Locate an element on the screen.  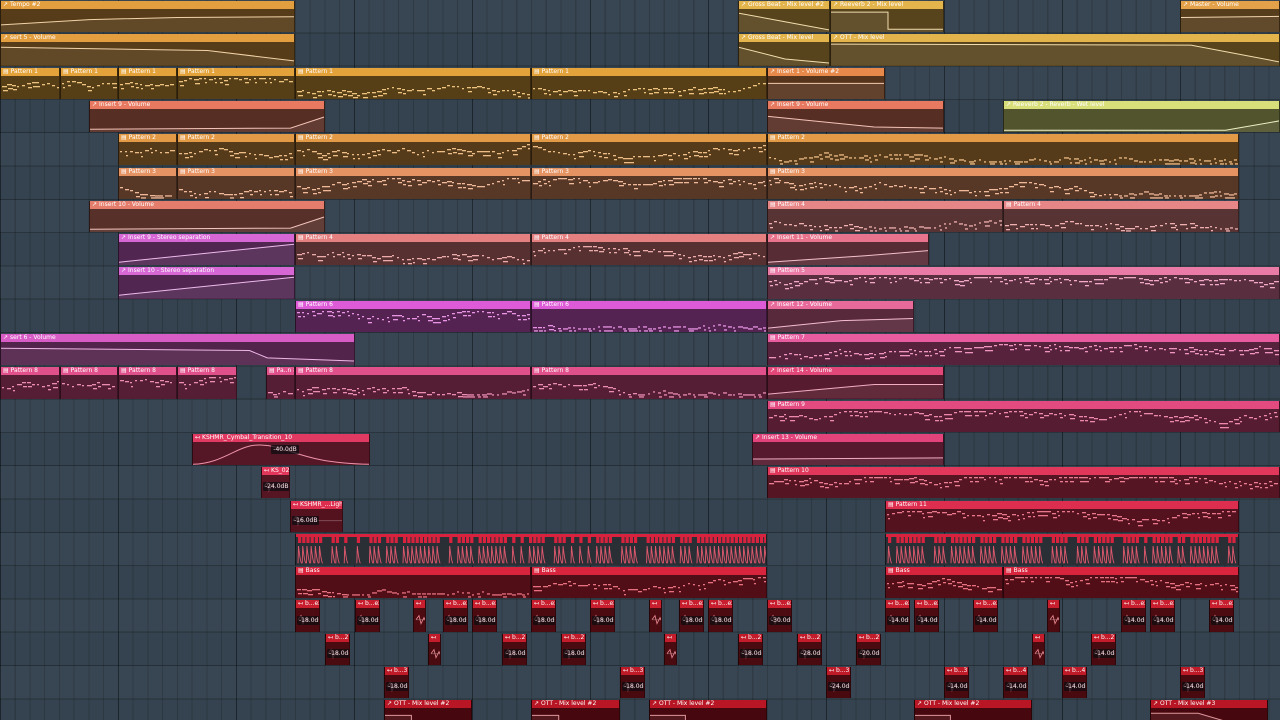
clip-title-bar: ↗ OTT - Mix level #3 is located at coordinates (1209, 704).